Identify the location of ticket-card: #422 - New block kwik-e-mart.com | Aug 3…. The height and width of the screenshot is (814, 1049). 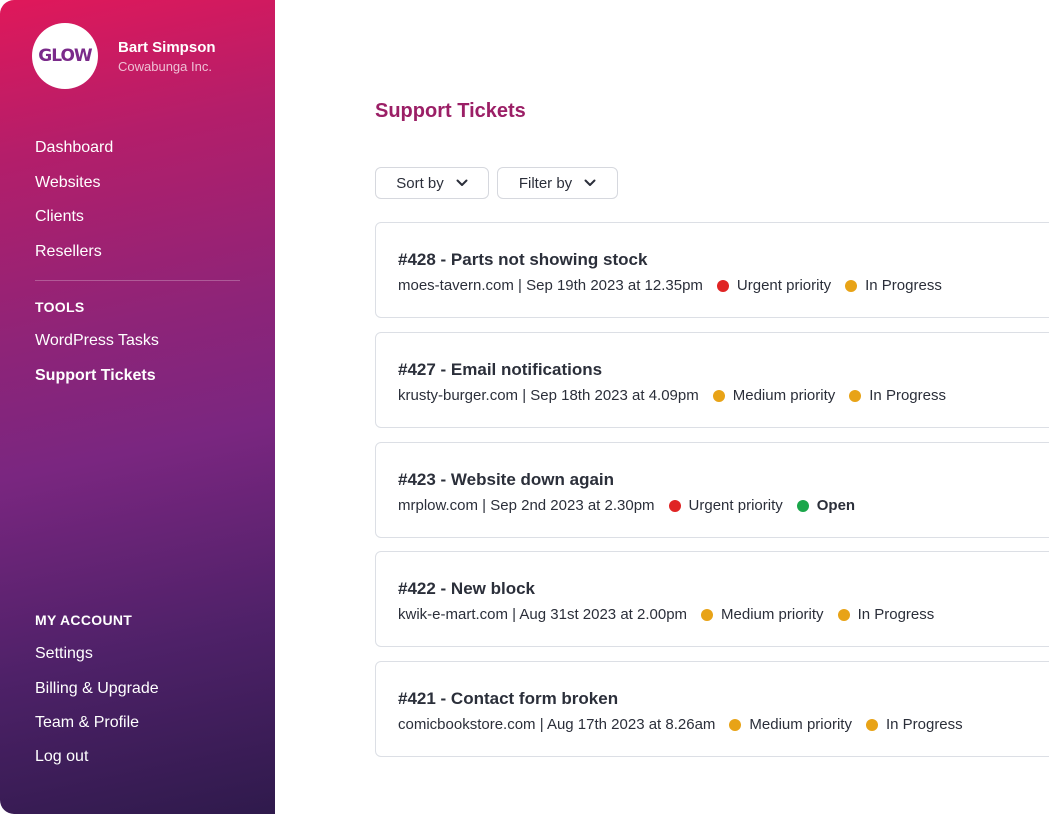
(712, 599).